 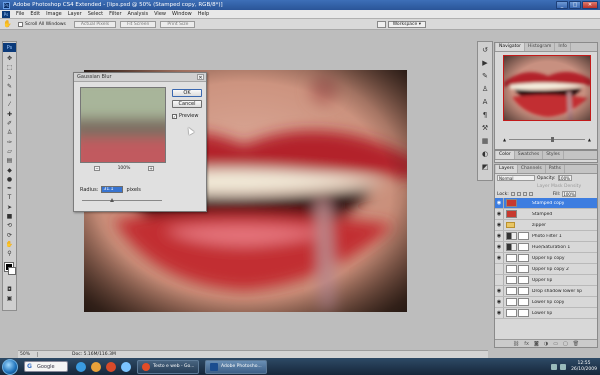 What do you see at coordinates (95, 14) in the screenshot?
I see `menu-select: Select` at bounding box center [95, 14].